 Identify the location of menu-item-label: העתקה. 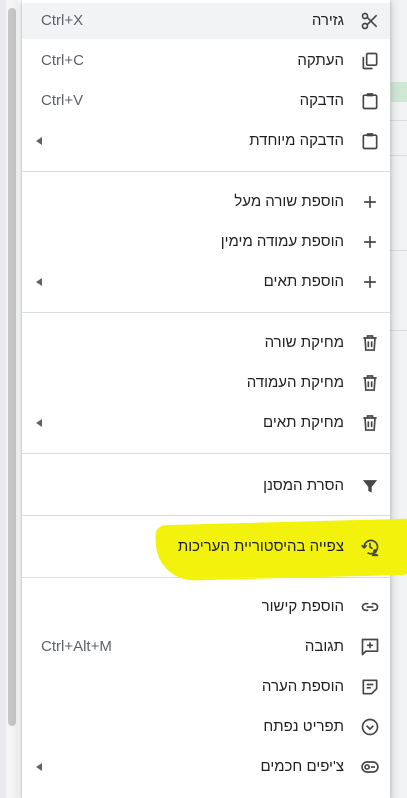
(320, 60).